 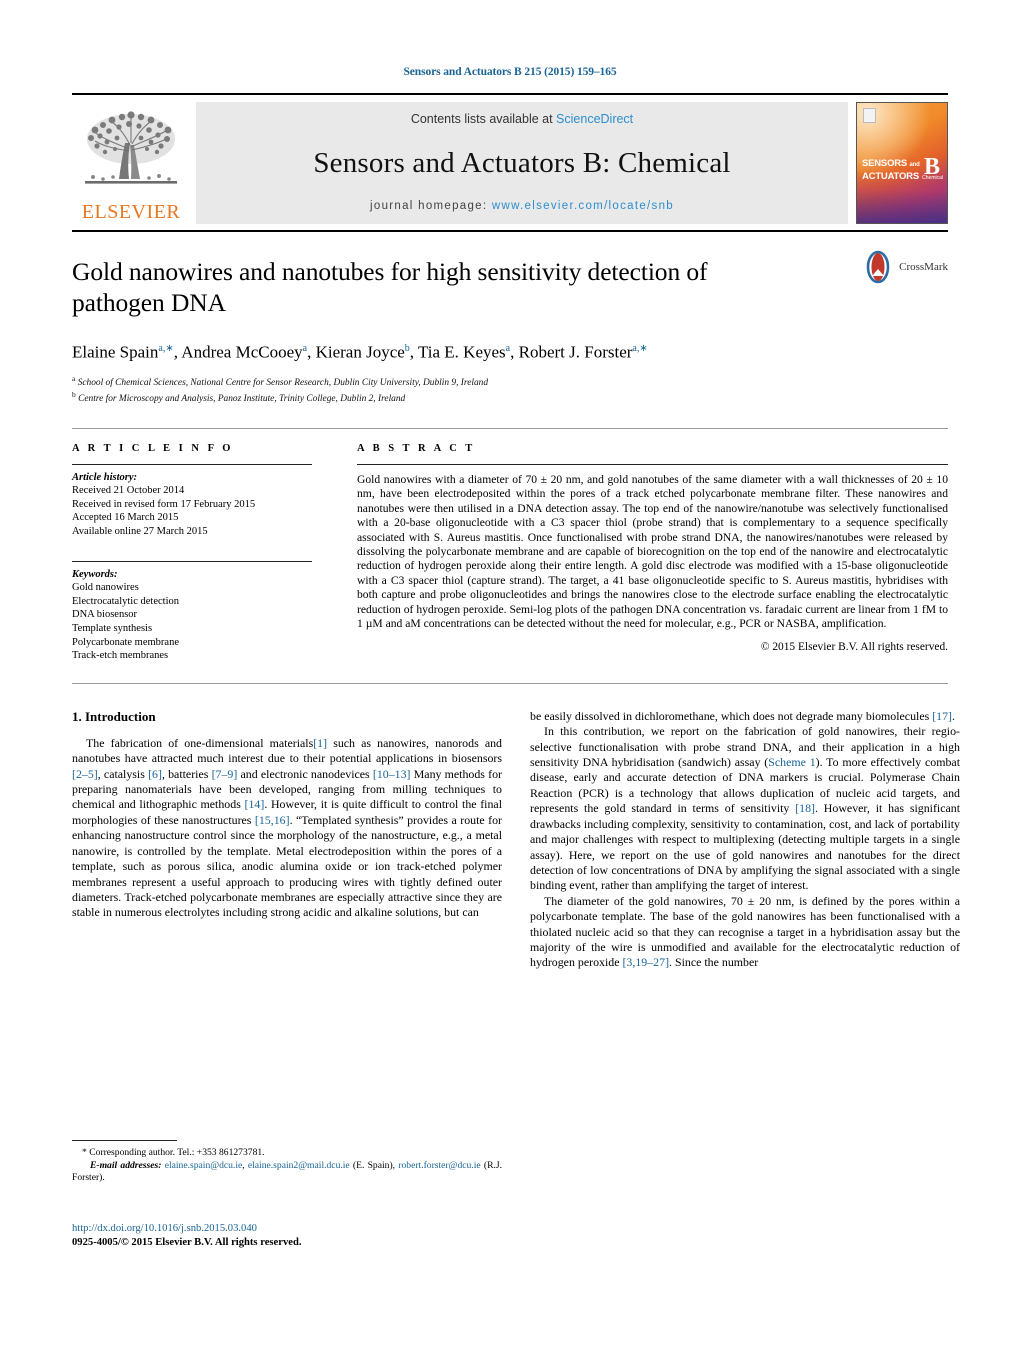 I want to click on cover-elsevier-mark-icon, so click(x=869, y=115).